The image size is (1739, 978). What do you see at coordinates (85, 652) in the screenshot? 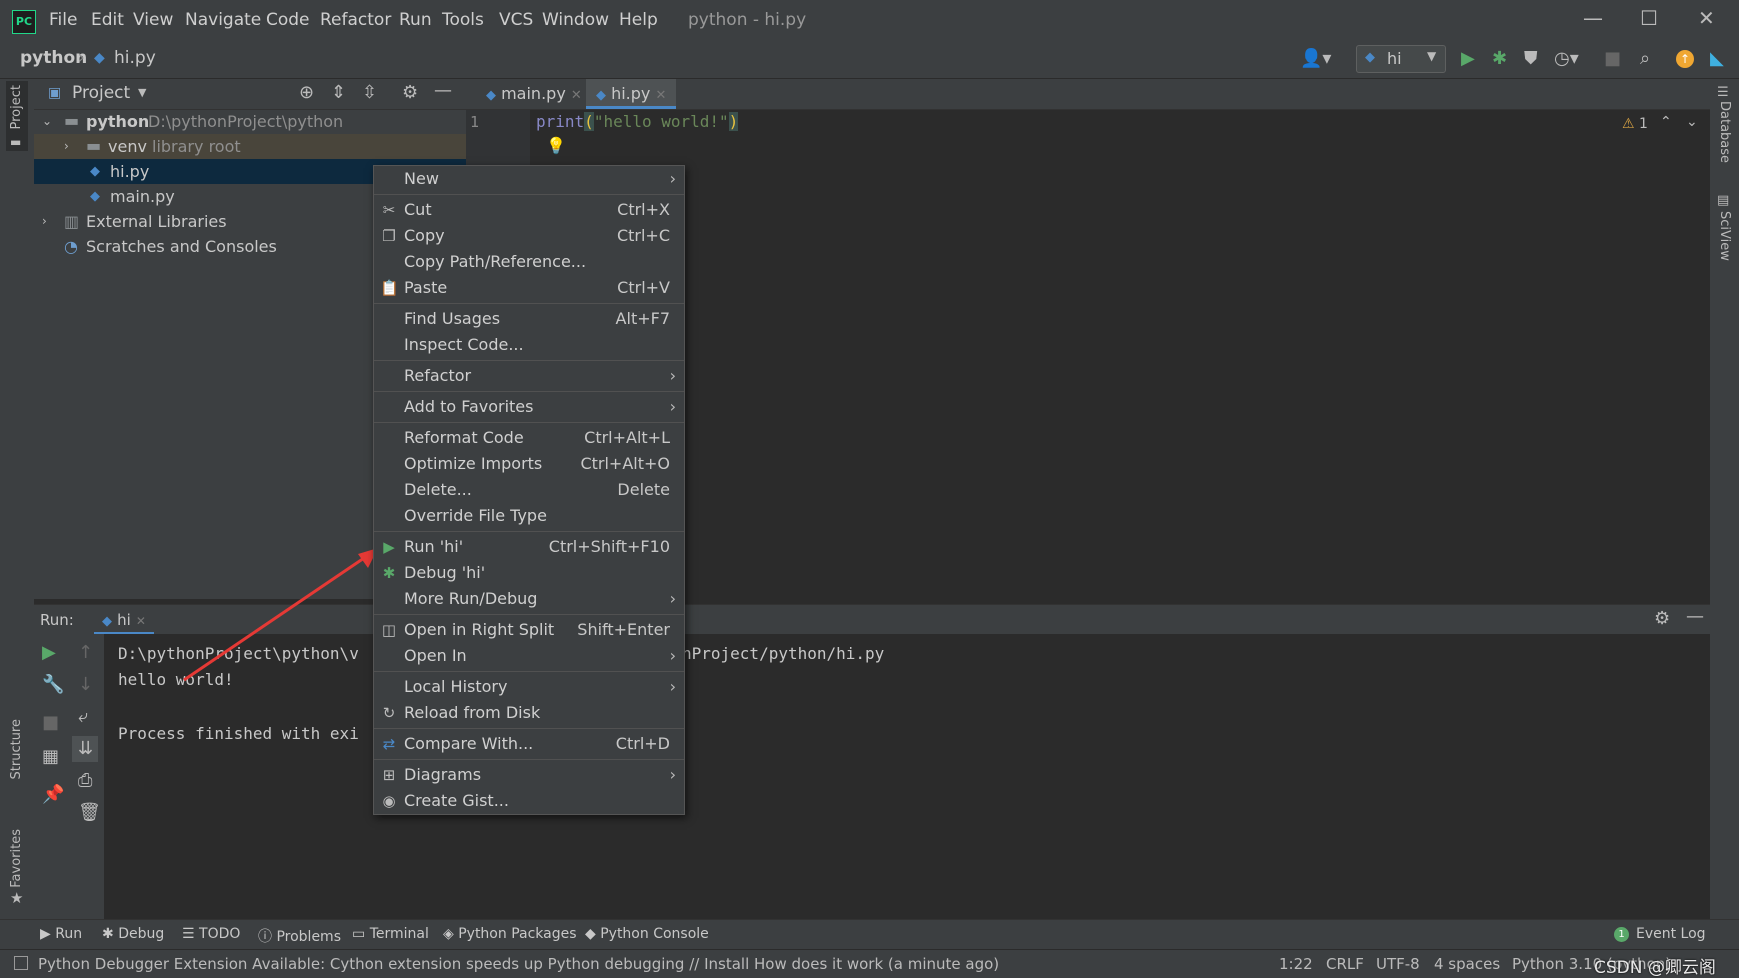
I see `up-icon: ↑` at bounding box center [85, 652].